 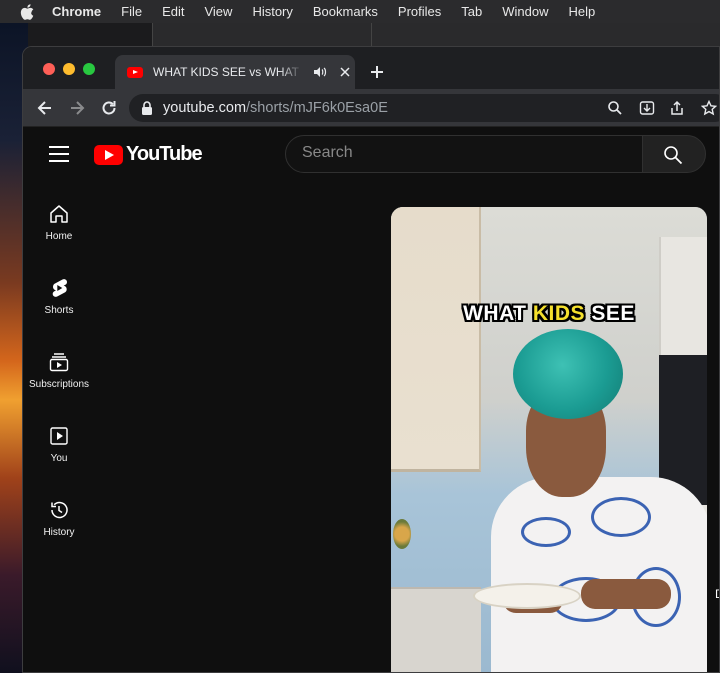 I want to click on menu-edit: Edit, so click(x=173, y=11).